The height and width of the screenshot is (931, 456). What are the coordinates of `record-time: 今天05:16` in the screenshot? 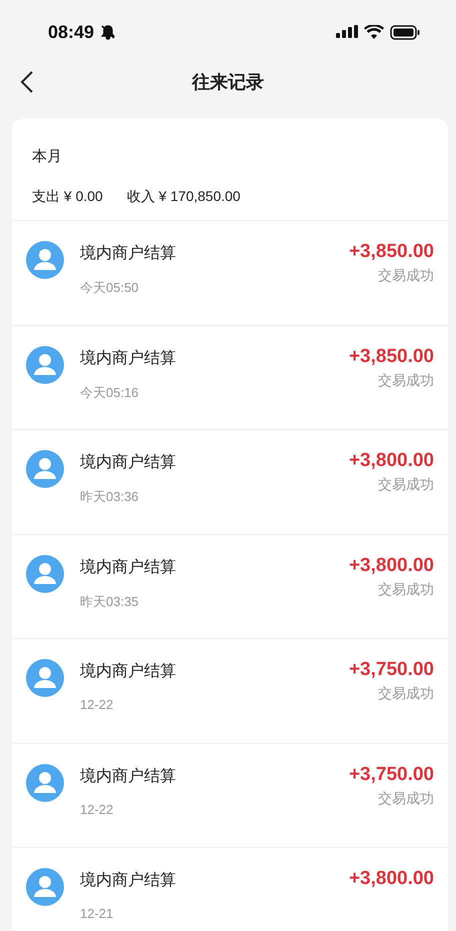 It's located at (110, 393).